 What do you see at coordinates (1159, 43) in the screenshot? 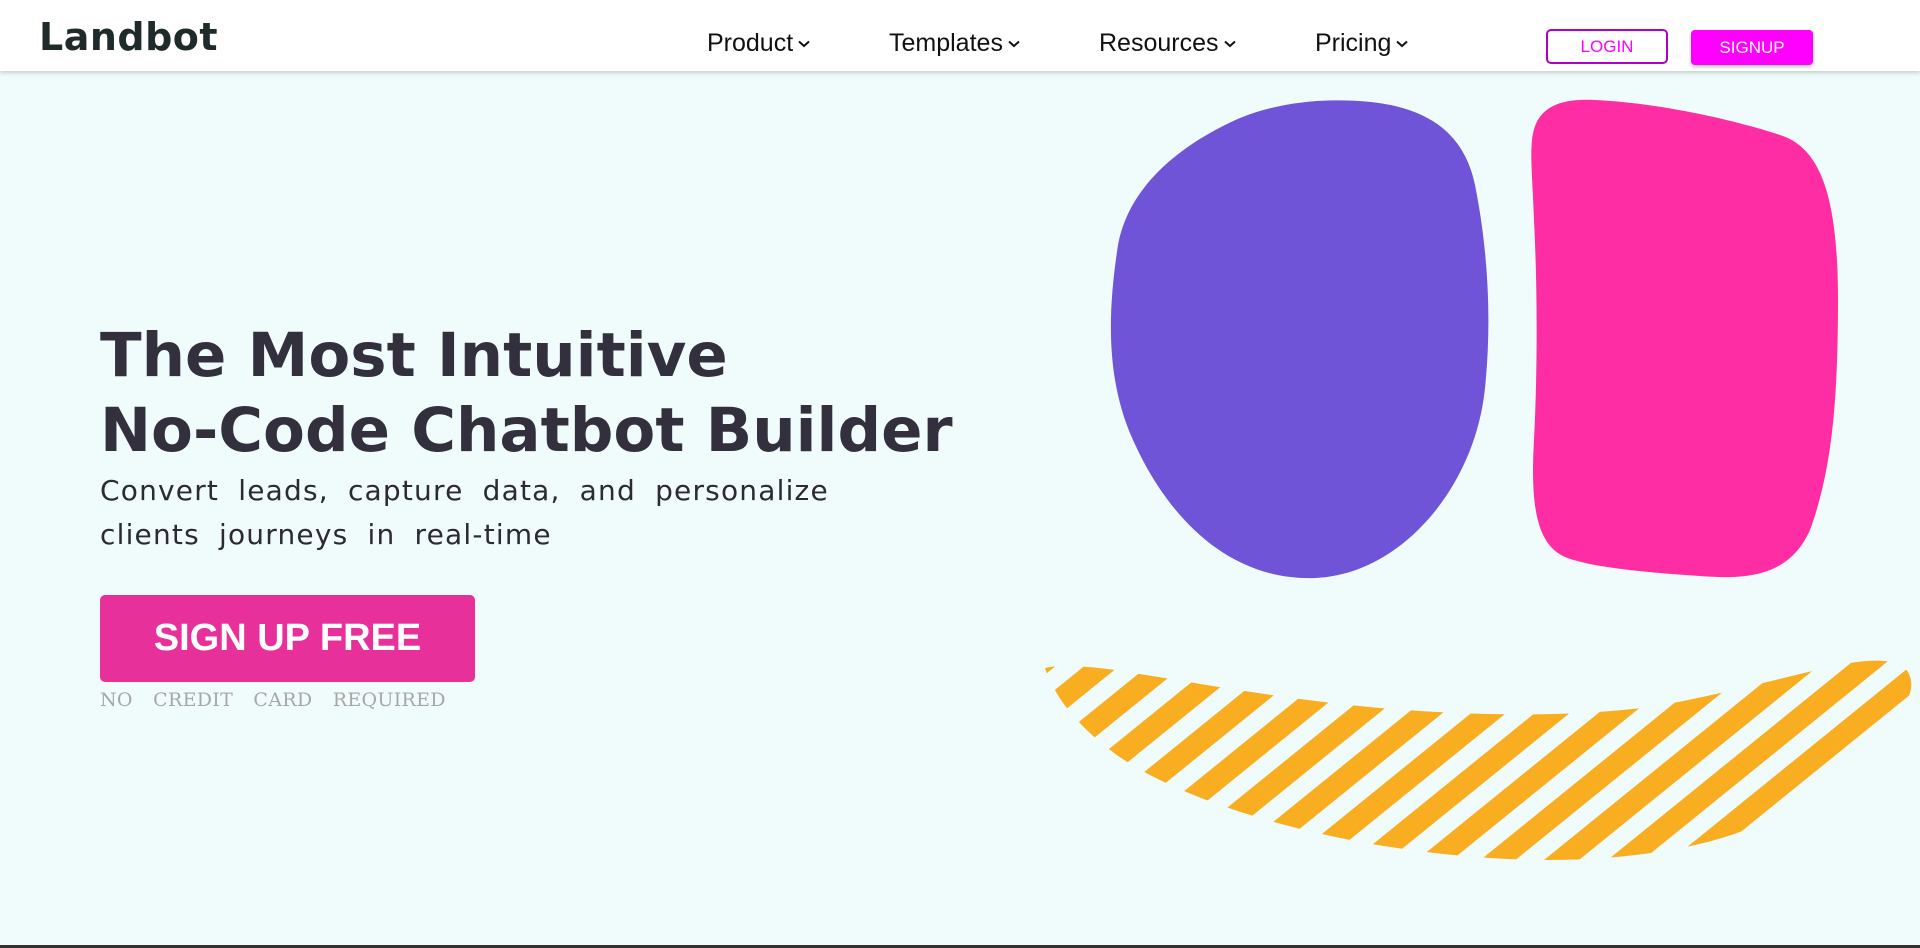
I see `nav-item-label: Resources` at bounding box center [1159, 43].